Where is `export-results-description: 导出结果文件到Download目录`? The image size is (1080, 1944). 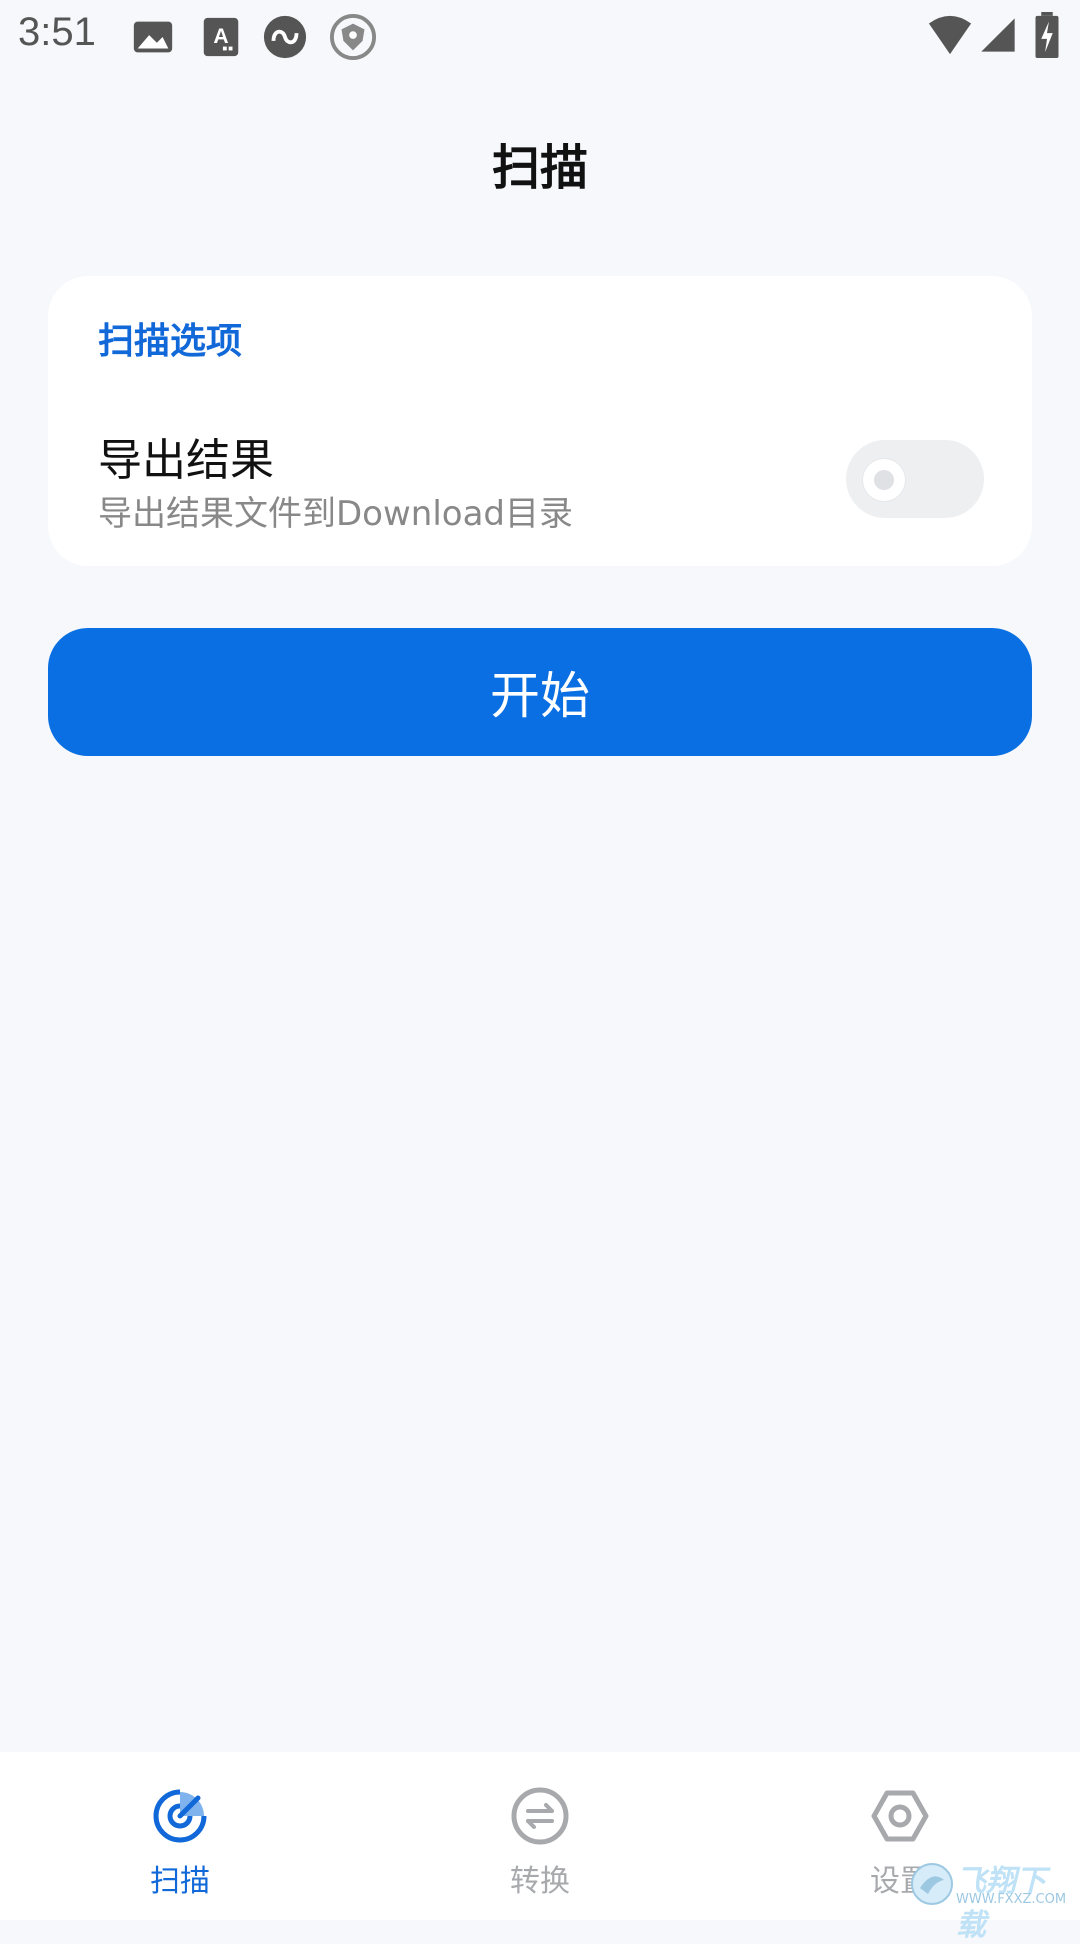
export-results-description: 导出结果文件到Download目录 is located at coordinates (336, 514).